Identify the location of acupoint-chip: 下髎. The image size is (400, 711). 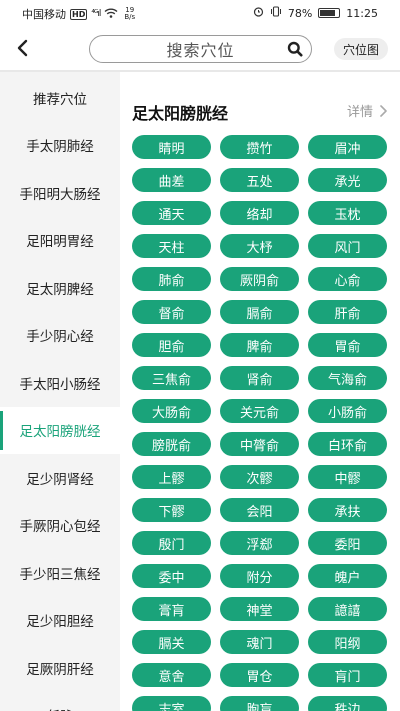
(171, 510).